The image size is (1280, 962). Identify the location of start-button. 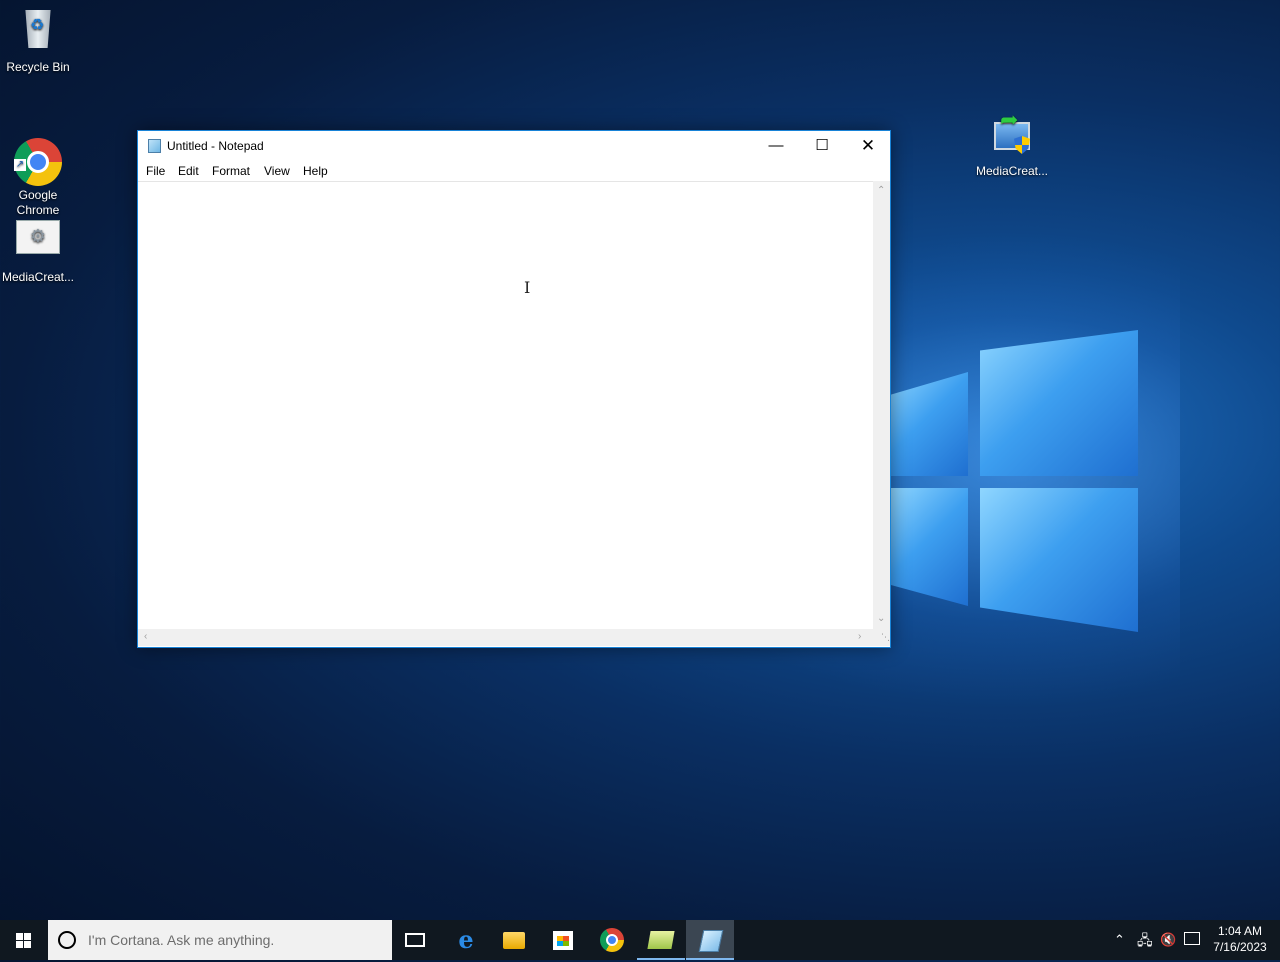
(24, 940).